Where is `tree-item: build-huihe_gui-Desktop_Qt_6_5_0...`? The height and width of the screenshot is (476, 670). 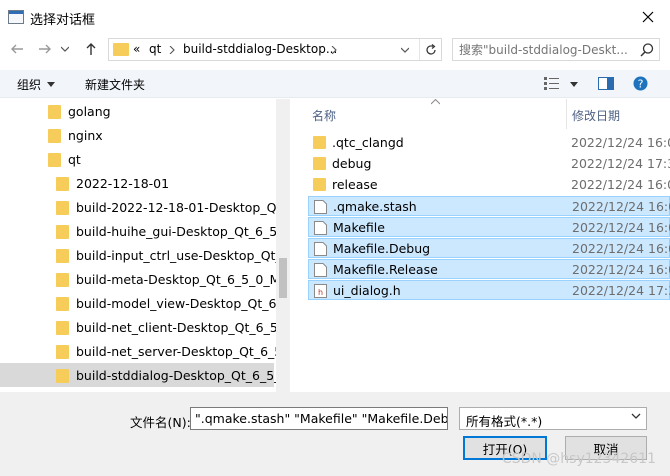 tree-item: build-huihe_gui-Desktop_Qt_6_5_0... is located at coordinates (145, 231).